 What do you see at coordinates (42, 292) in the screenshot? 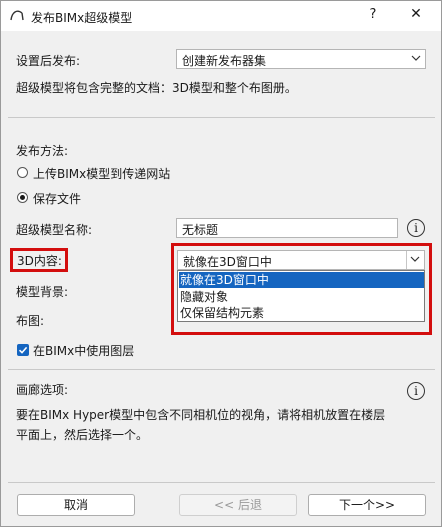
I see `model-background-label: 模型背景:` at bounding box center [42, 292].